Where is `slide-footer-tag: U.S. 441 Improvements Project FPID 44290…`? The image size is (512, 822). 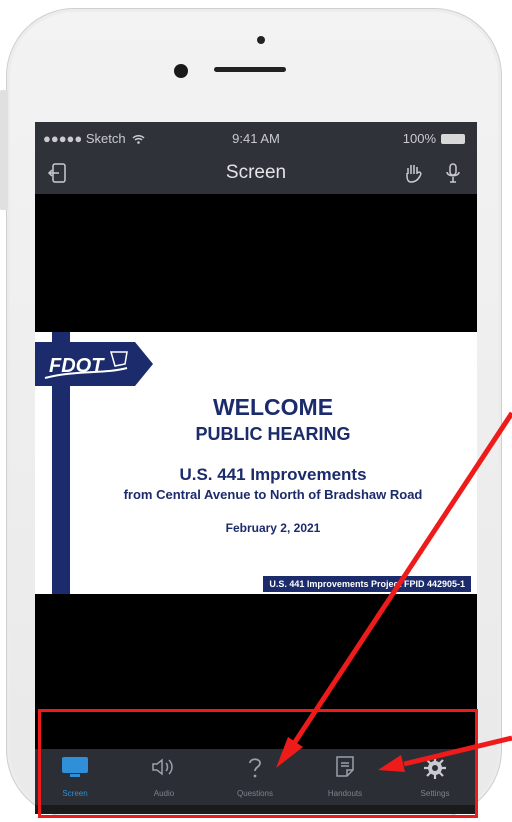 slide-footer-tag: U.S. 441 Improvements Project FPID 44290… is located at coordinates (367, 584).